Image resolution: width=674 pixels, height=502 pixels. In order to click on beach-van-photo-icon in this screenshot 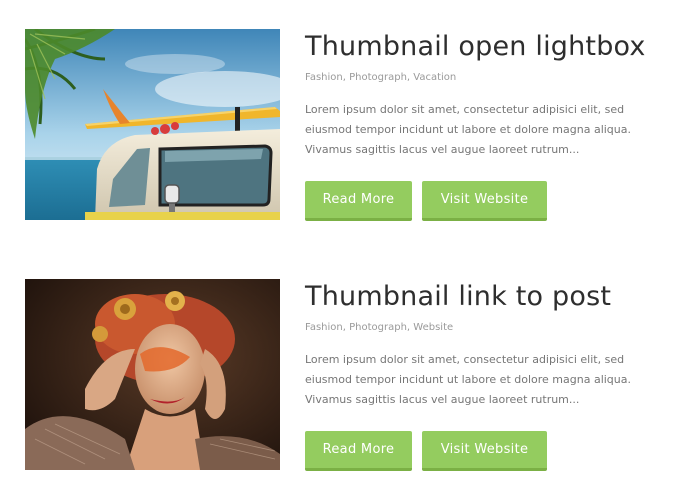, I will do `click(152, 124)`.